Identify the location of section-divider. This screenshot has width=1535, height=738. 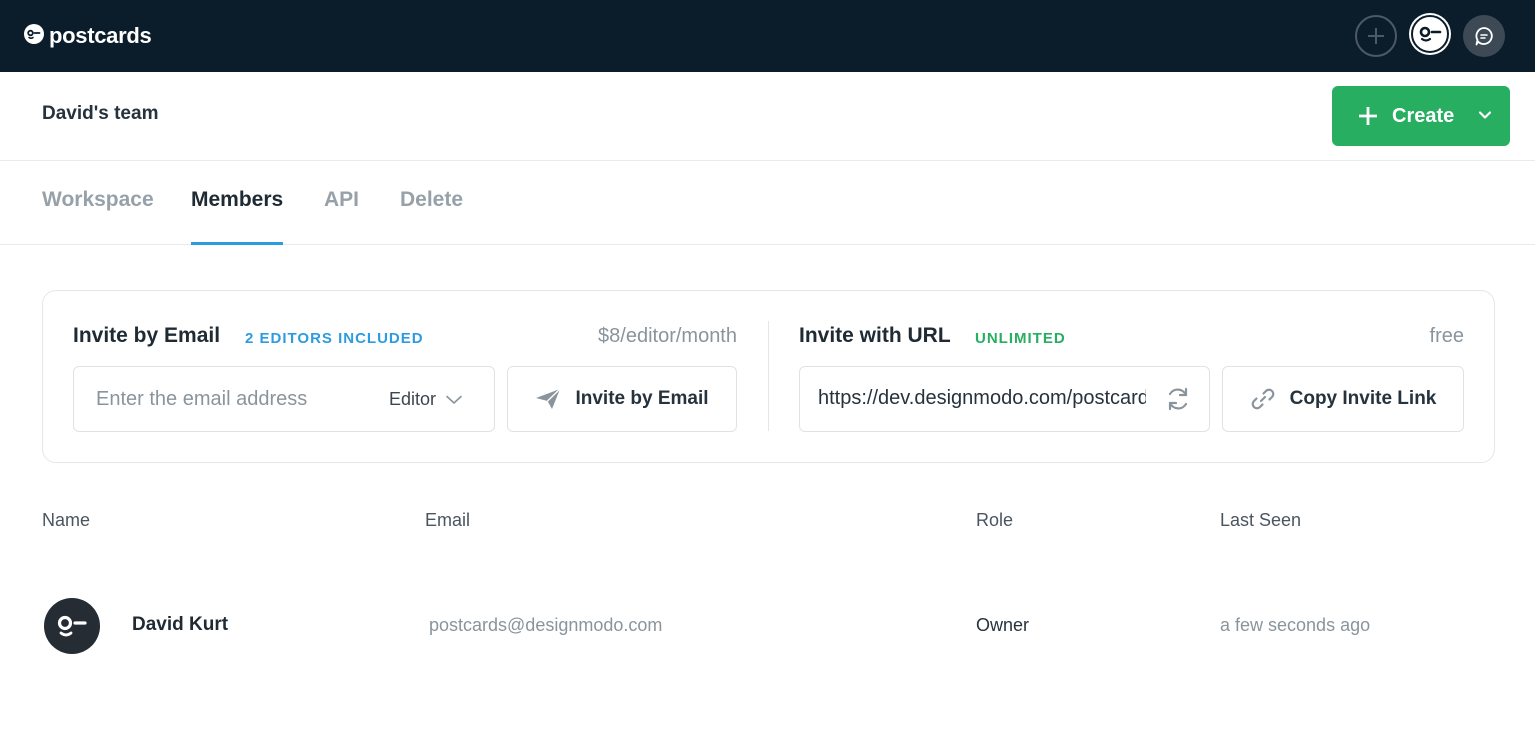
(768, 376).